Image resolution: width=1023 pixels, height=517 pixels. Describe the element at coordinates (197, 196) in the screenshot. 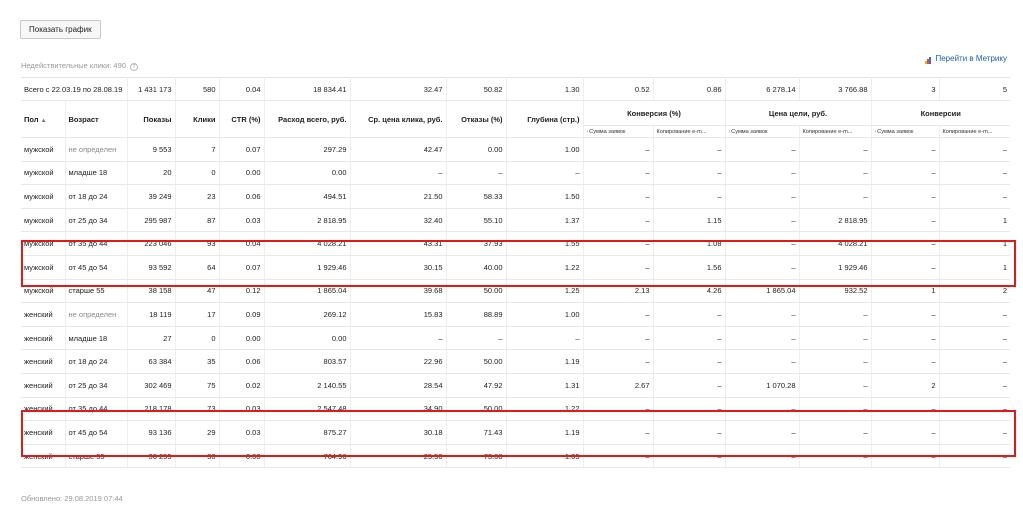

I see `table-cell: 23` at that location.